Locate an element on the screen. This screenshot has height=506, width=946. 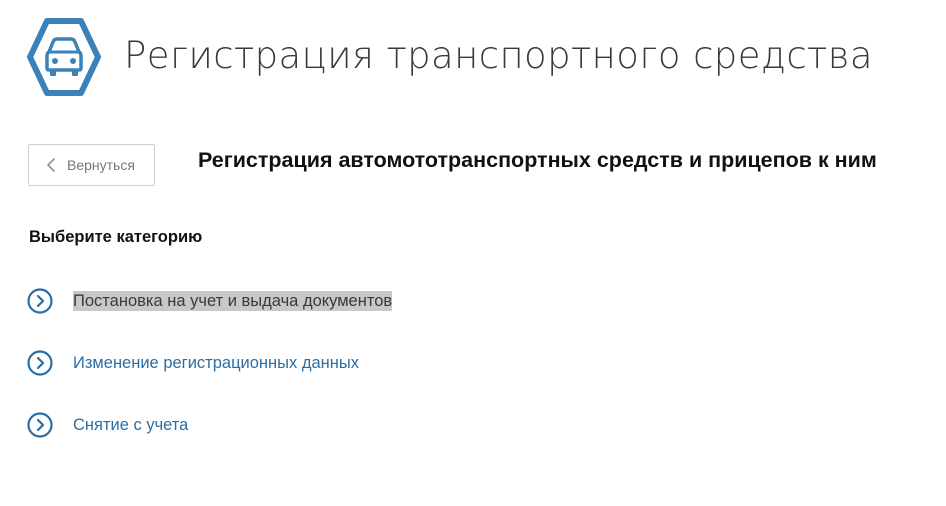
category-label: Снятие с учета is located at coordinates (130, 425).